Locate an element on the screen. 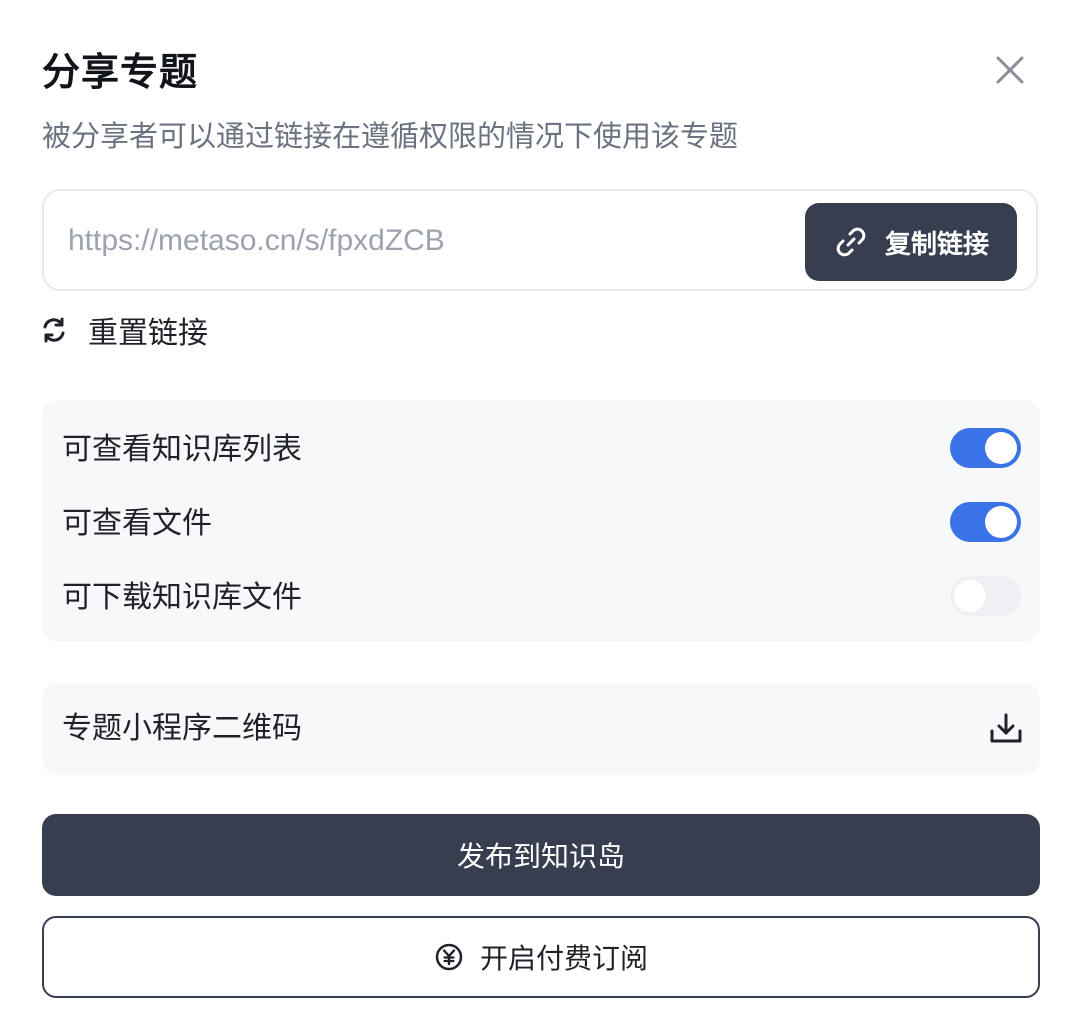 Image resolution: width=1080 pixels, height=1035 pixels. share-link-box: 复制链接 is located at coordinates (540, 240).